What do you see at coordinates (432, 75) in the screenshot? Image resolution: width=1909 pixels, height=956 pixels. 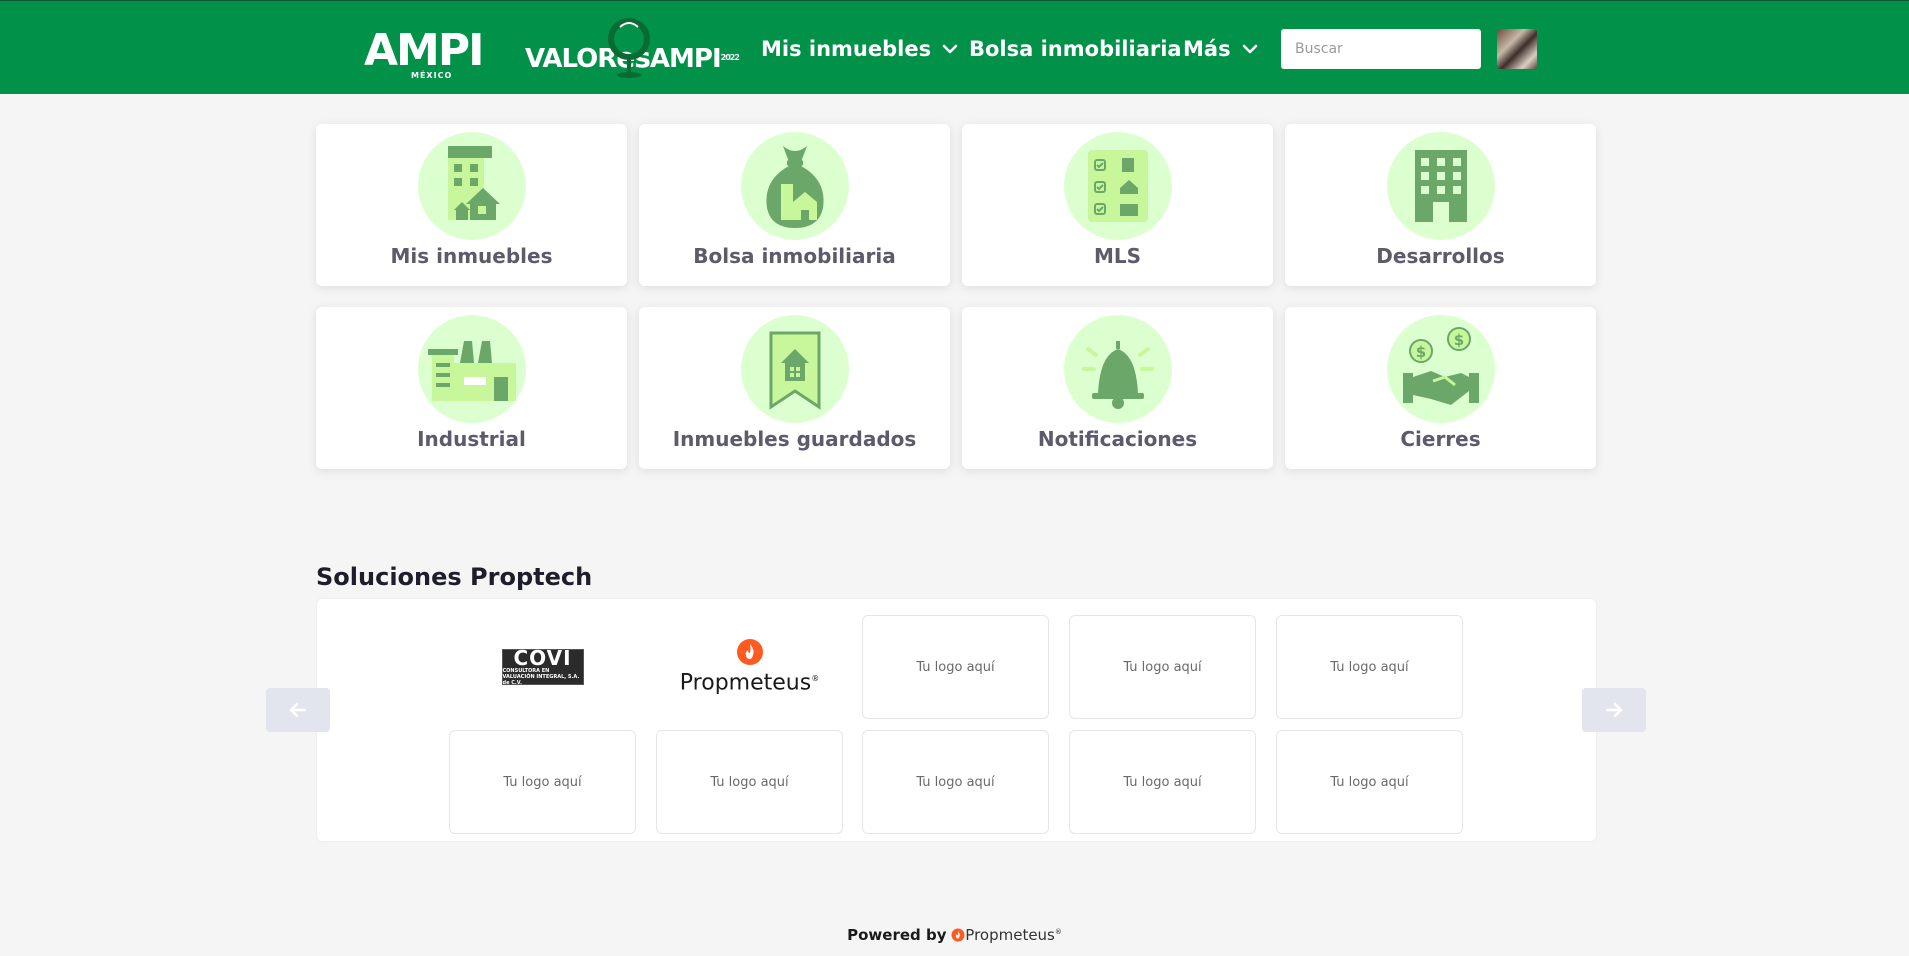 I see `ampi-logo-subtitle: MÉXICO` at bounding box center [432, 75].